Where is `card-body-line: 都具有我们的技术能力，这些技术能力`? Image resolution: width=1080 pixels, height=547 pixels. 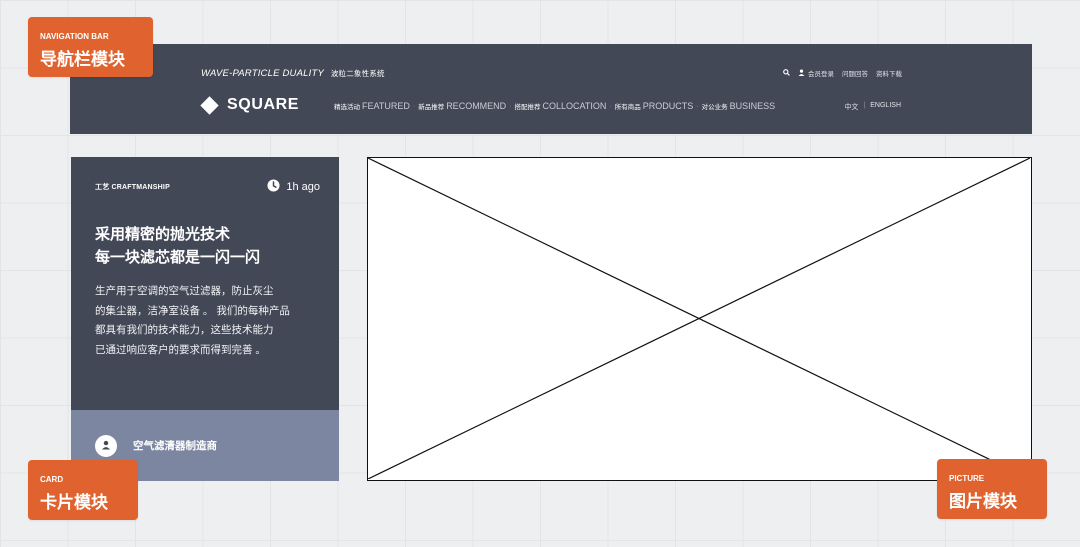
card-body-line: 都具有我们的技术能力，这些技术能力 is located at coordinates (184, 330).